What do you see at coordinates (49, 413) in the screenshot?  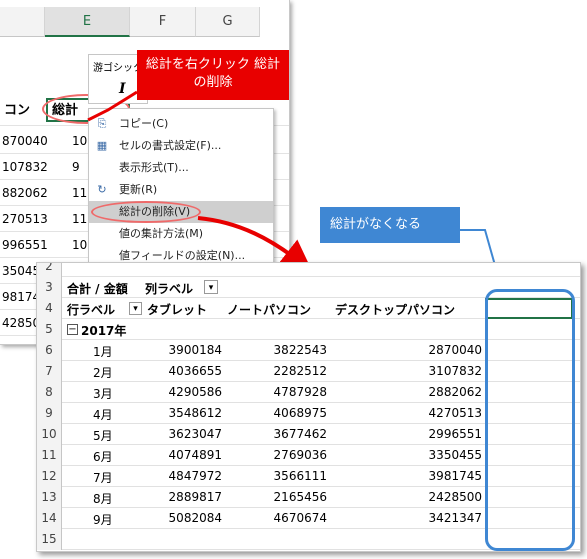 I see `row-number: 9` at bounding box center [49, 413].